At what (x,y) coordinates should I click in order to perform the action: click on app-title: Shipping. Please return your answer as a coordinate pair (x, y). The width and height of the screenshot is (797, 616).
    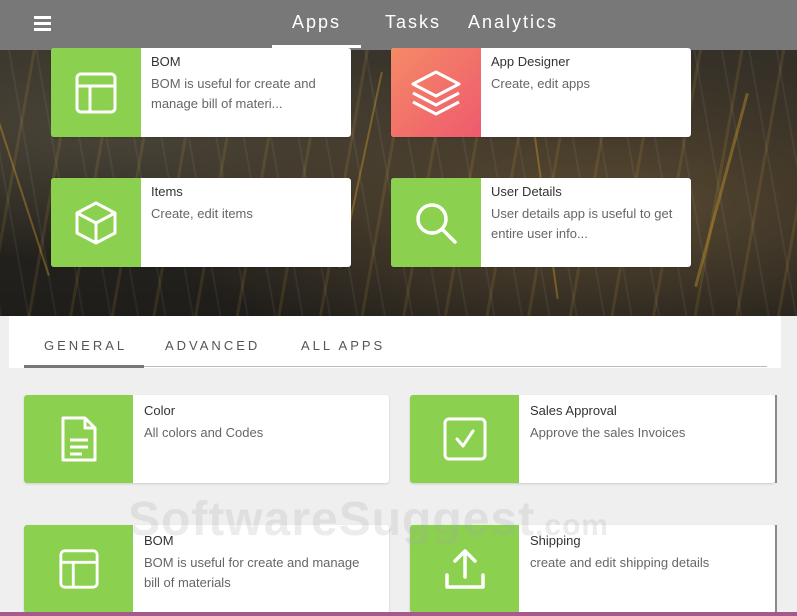
    Looking at the image, I should click on (555, 540).